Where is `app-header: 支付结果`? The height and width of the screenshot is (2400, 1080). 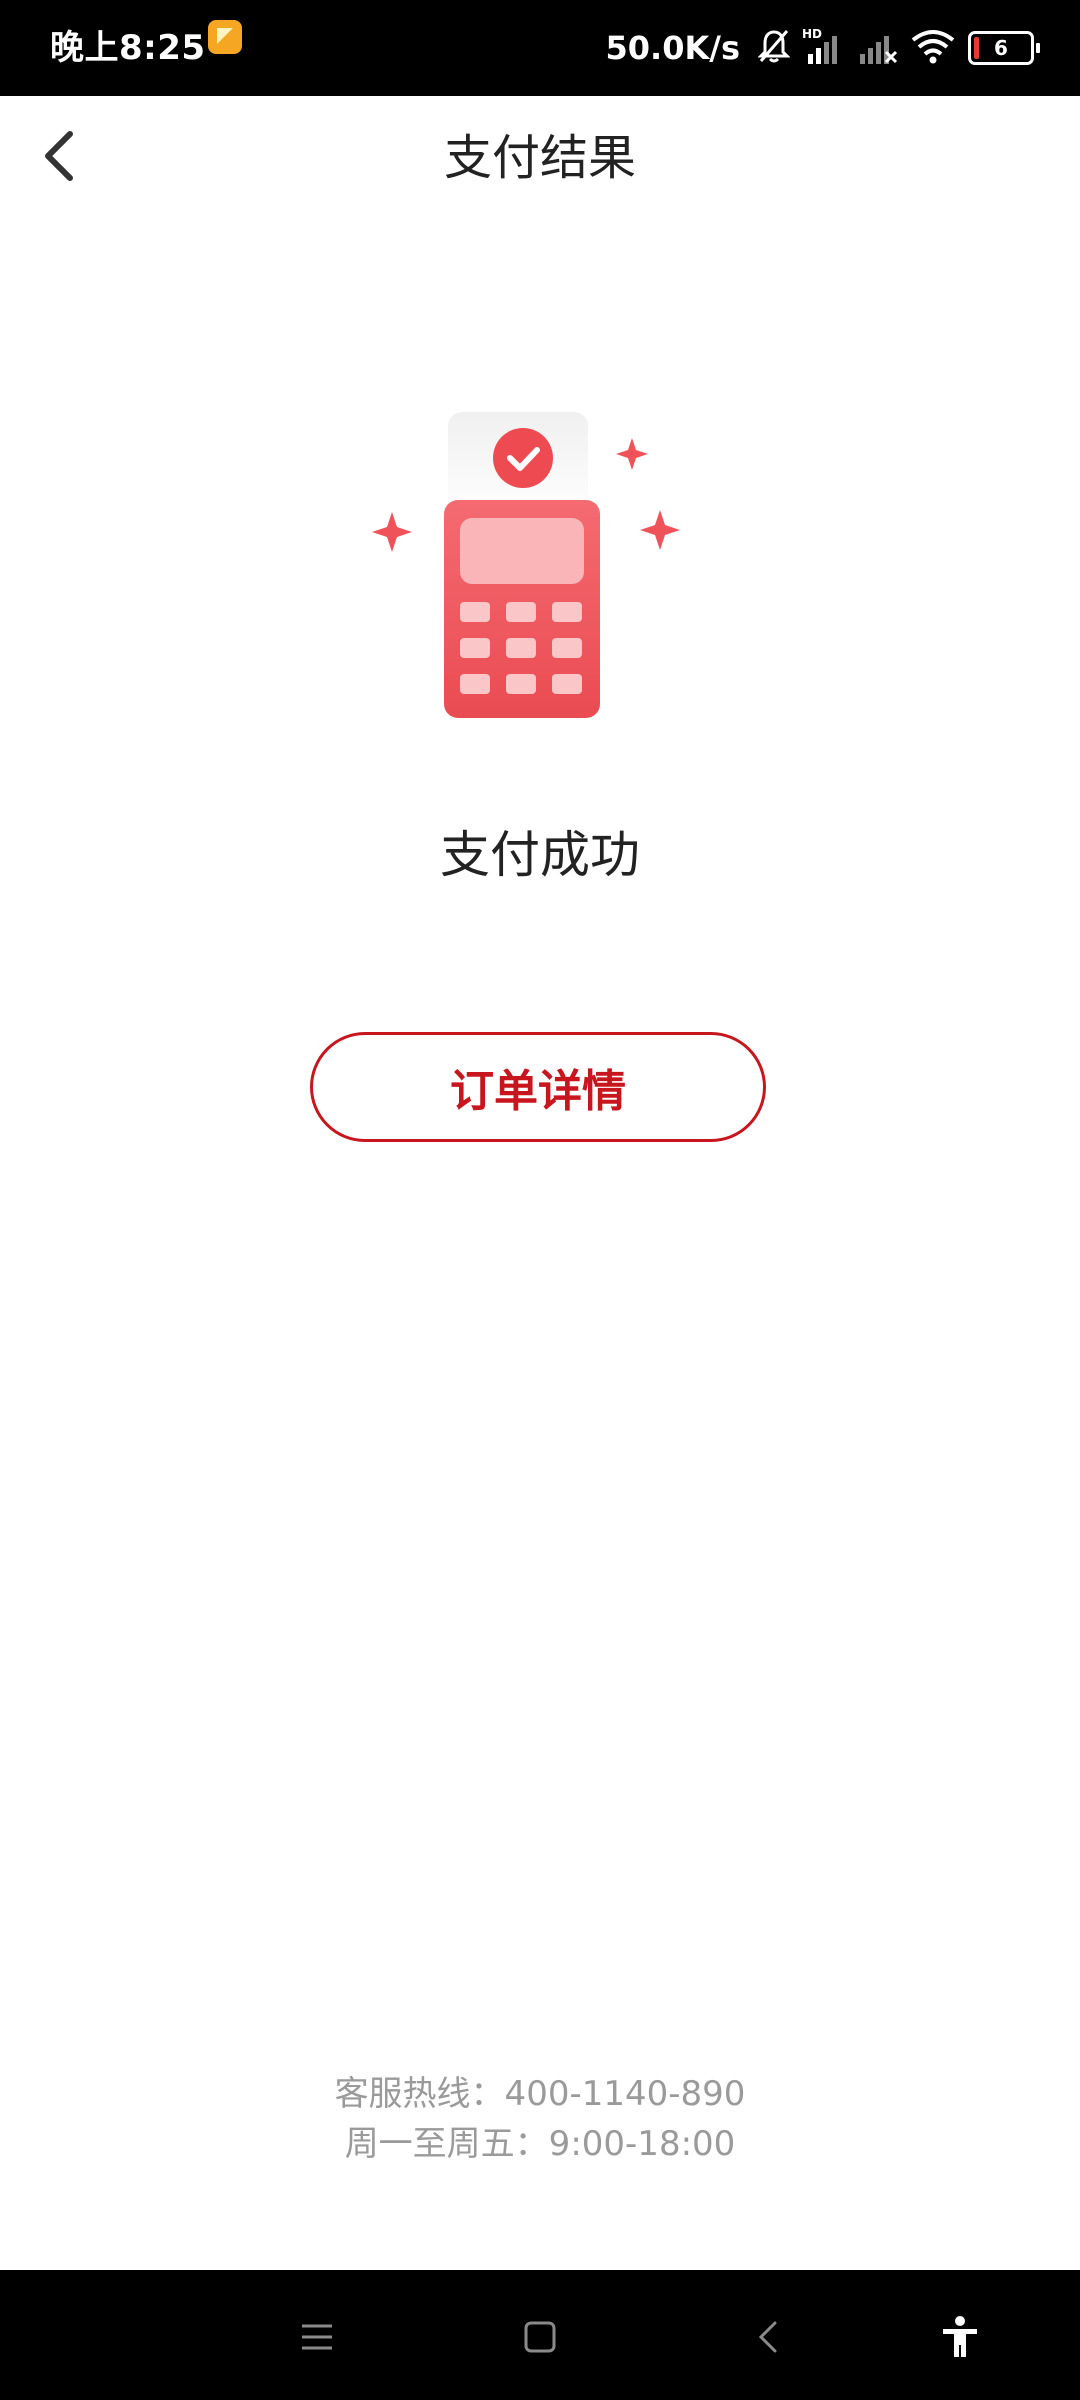
app-header: 支付结果 is located at coordinates (540, 158).